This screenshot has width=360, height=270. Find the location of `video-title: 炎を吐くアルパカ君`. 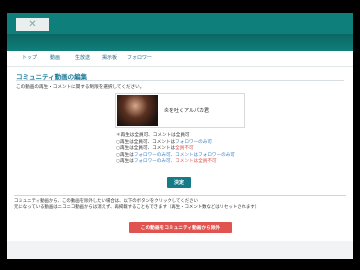

video-title: 炎を吐くアルパカ君 is located at coordinates (186, 111).